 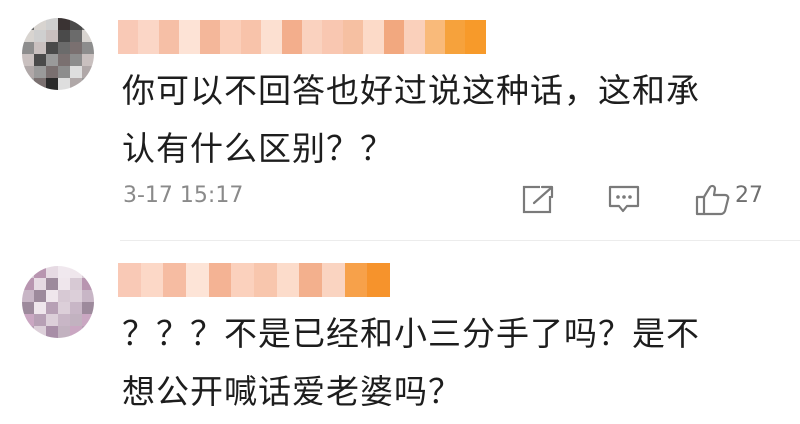 What do you see at coordinates (183, 195) in the screenshot?
I see `comment-timestamp: 3-17 15:17` at bounding box center [183, 195].